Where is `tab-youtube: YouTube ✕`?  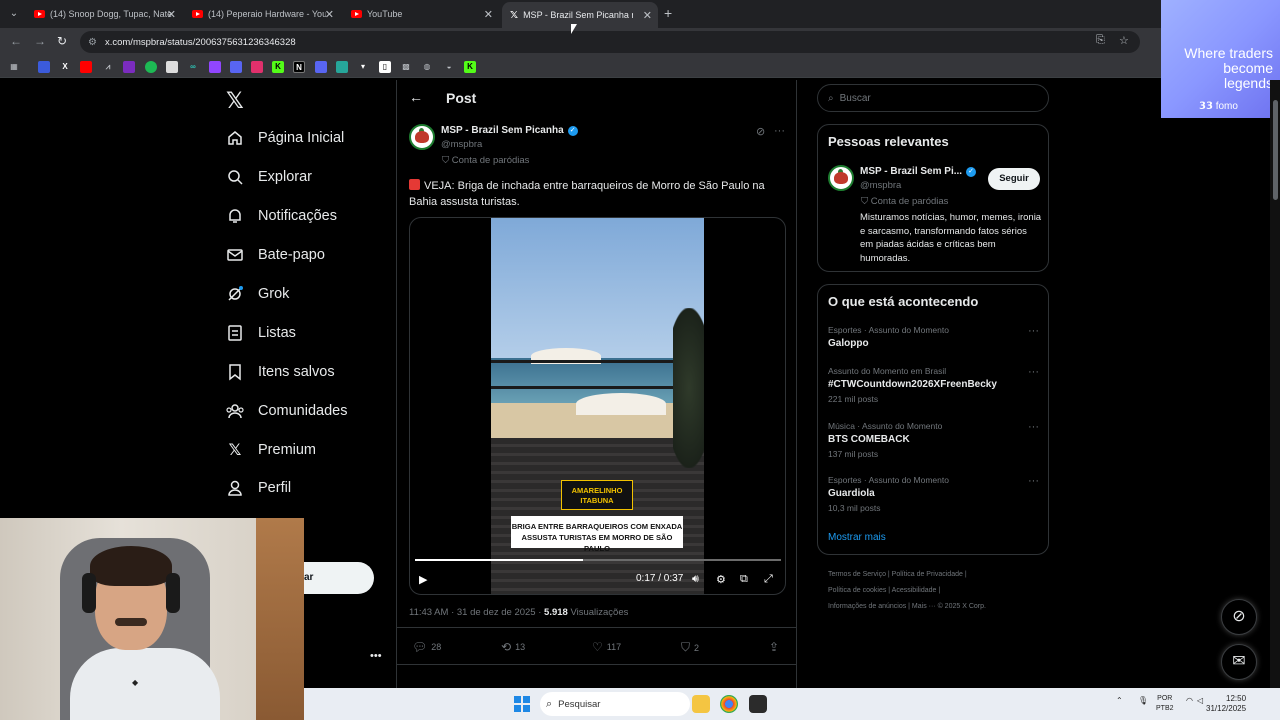 tab-youtube: YouTube ✕ is located at coordinates (421, 14).